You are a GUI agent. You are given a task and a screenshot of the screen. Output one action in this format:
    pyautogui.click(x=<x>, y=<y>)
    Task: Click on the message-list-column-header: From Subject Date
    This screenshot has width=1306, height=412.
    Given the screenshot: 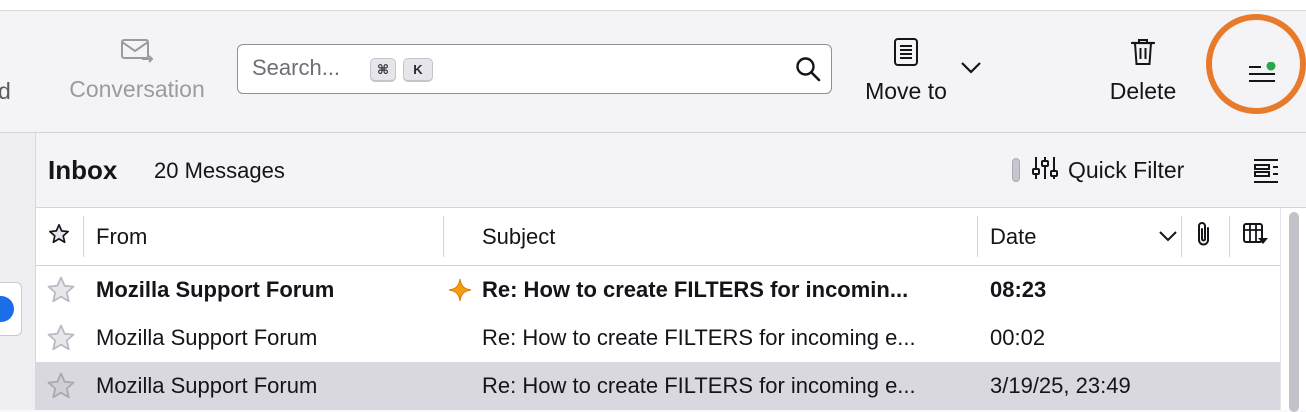 What is the action you would take?
    pyautogui.click(x=658, y=237)
    